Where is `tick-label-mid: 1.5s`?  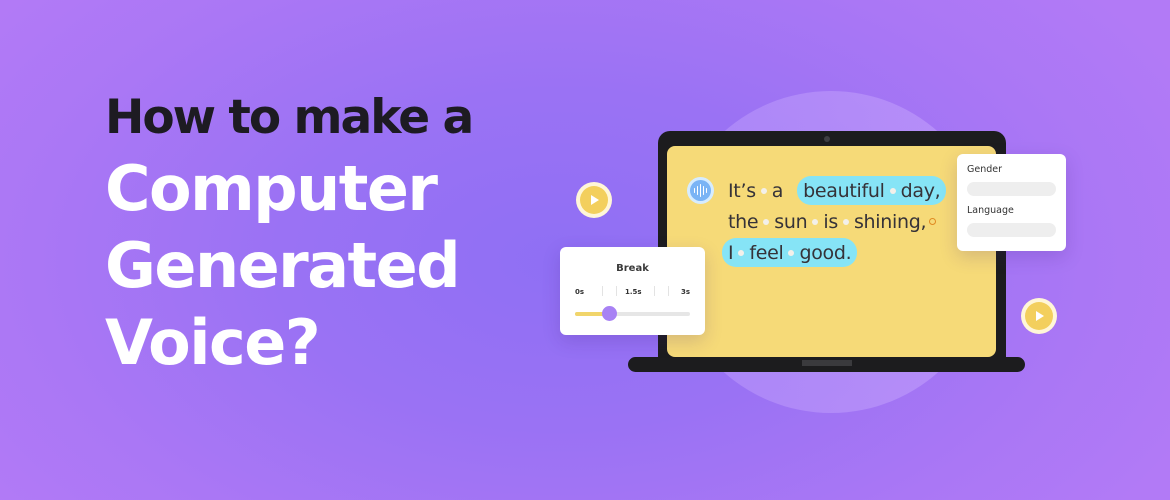
tick-label-mid: 1.5s is located at coordinates (633, 292).